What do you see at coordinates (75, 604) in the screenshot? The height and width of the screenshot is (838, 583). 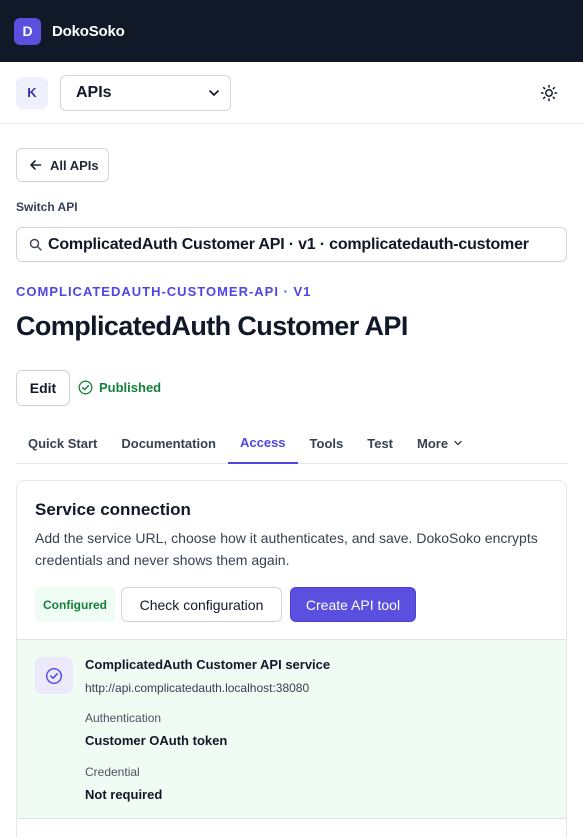 I see `configured-badge: Configured` at bounding box center [75, 604].